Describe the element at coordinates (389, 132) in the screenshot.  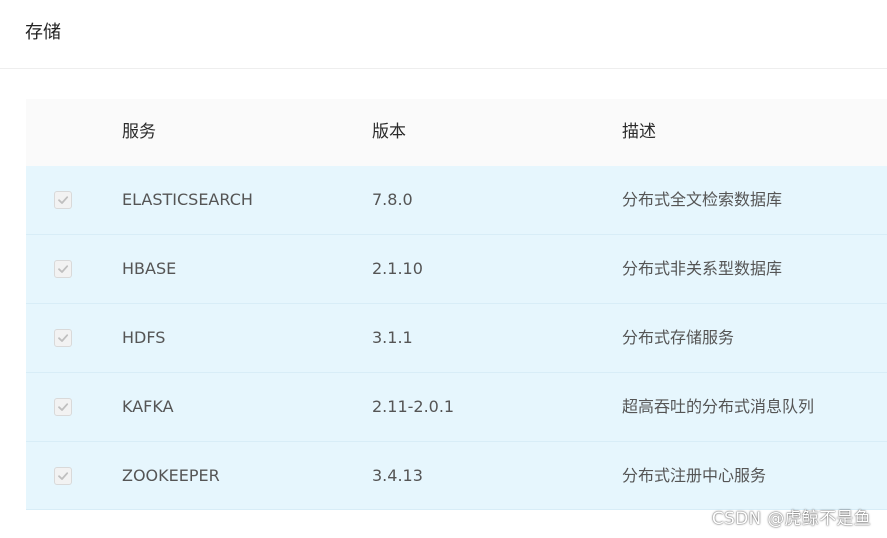
I see `column-header-version: 版本` at that location.